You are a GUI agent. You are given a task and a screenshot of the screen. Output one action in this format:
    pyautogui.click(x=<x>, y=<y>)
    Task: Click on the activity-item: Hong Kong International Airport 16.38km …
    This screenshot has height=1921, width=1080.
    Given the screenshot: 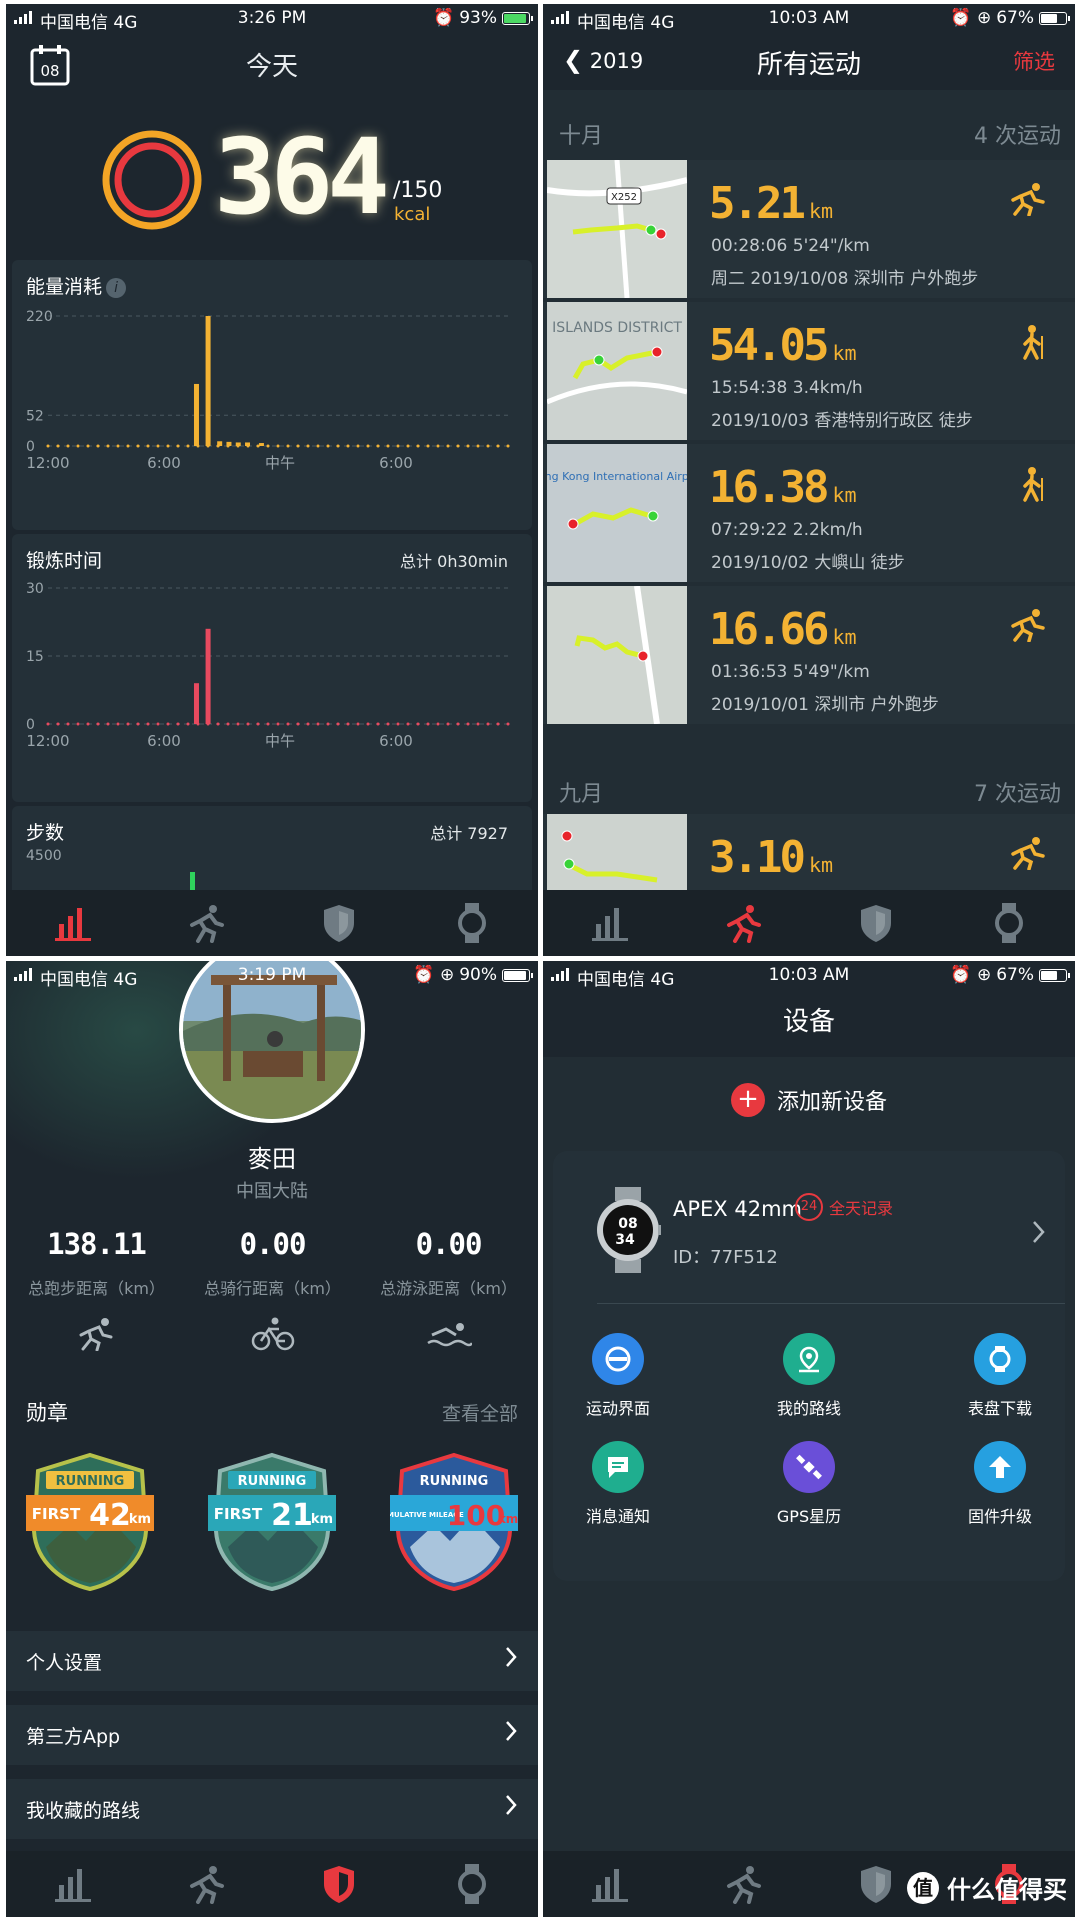 What is the action you would take?
    pyautogui.click(x=809, y=513)
    